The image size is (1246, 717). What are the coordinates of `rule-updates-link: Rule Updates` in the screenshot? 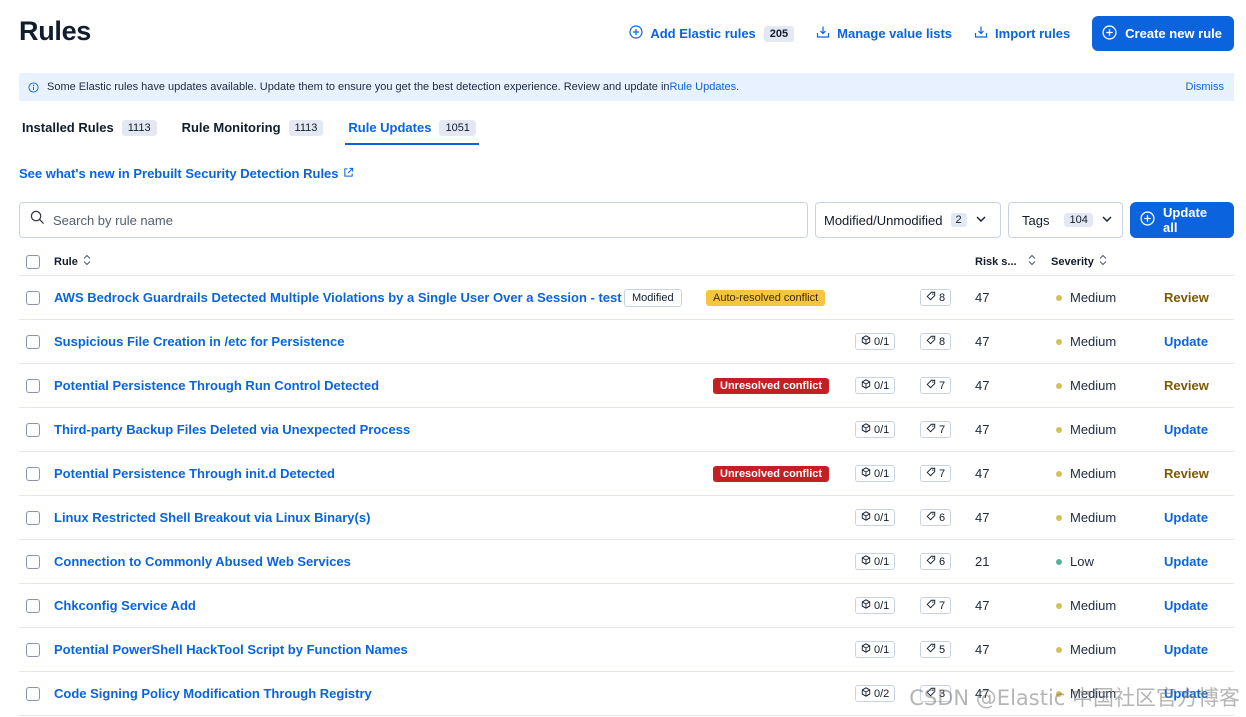 It's located at (703, 87).